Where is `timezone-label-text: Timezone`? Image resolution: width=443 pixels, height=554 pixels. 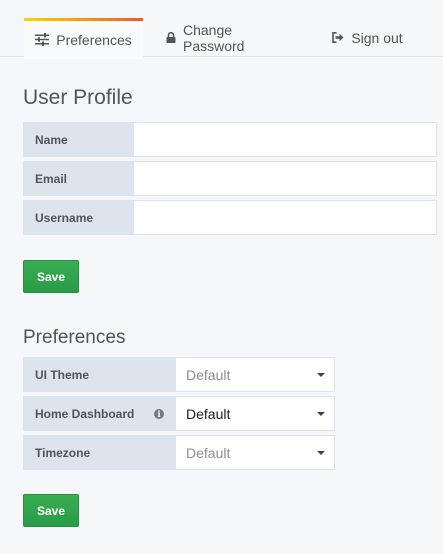
timezone-label-text: Timezone is located at coordinates (63, 452).